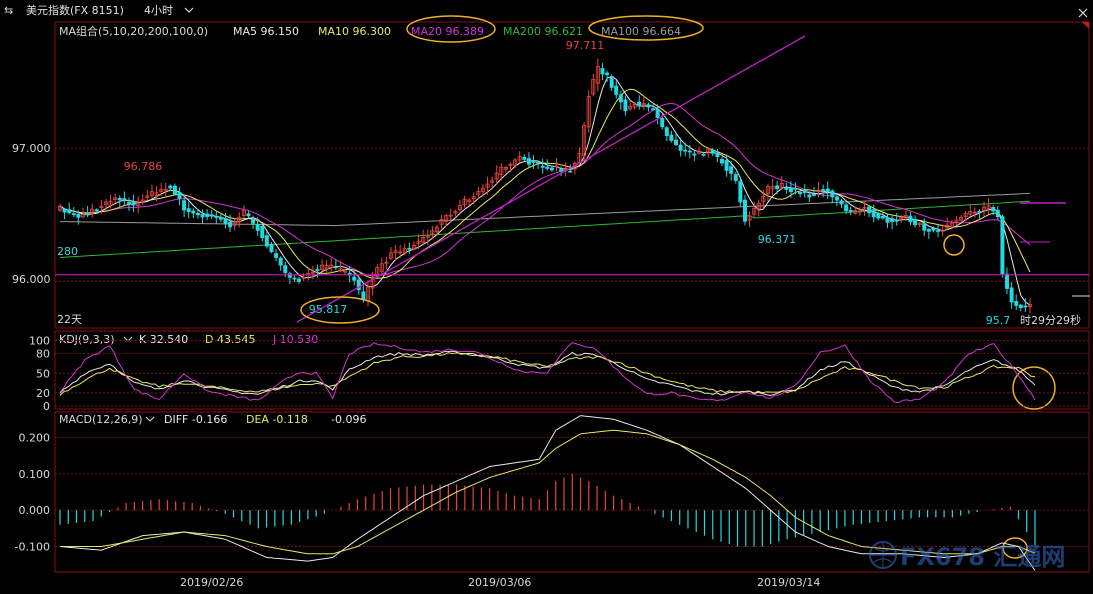 The height and width of the screenshot is (594, 1093). I want to click on ma10-value: MA10 96.300, so click(354, 31).